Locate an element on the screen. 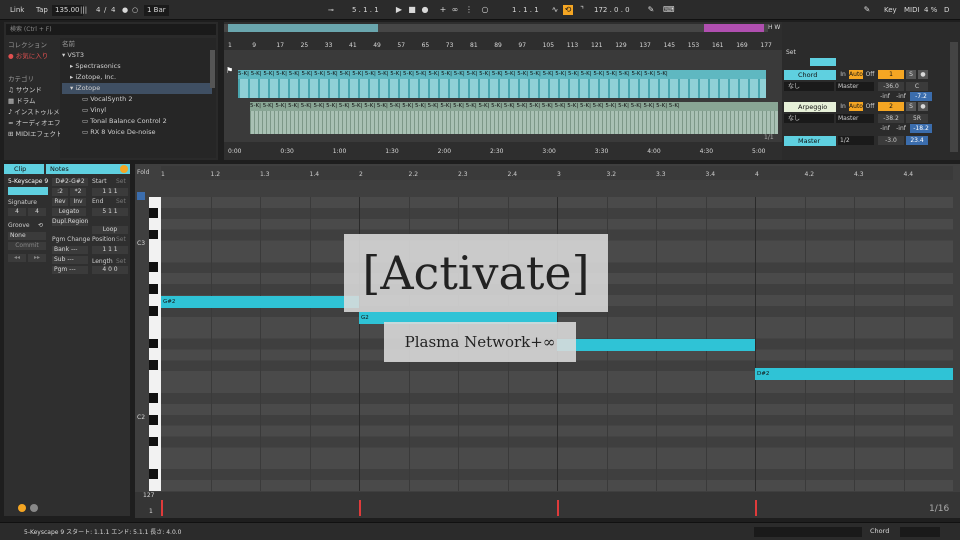  overdub-icon: + is located at coordinates (443, 10).